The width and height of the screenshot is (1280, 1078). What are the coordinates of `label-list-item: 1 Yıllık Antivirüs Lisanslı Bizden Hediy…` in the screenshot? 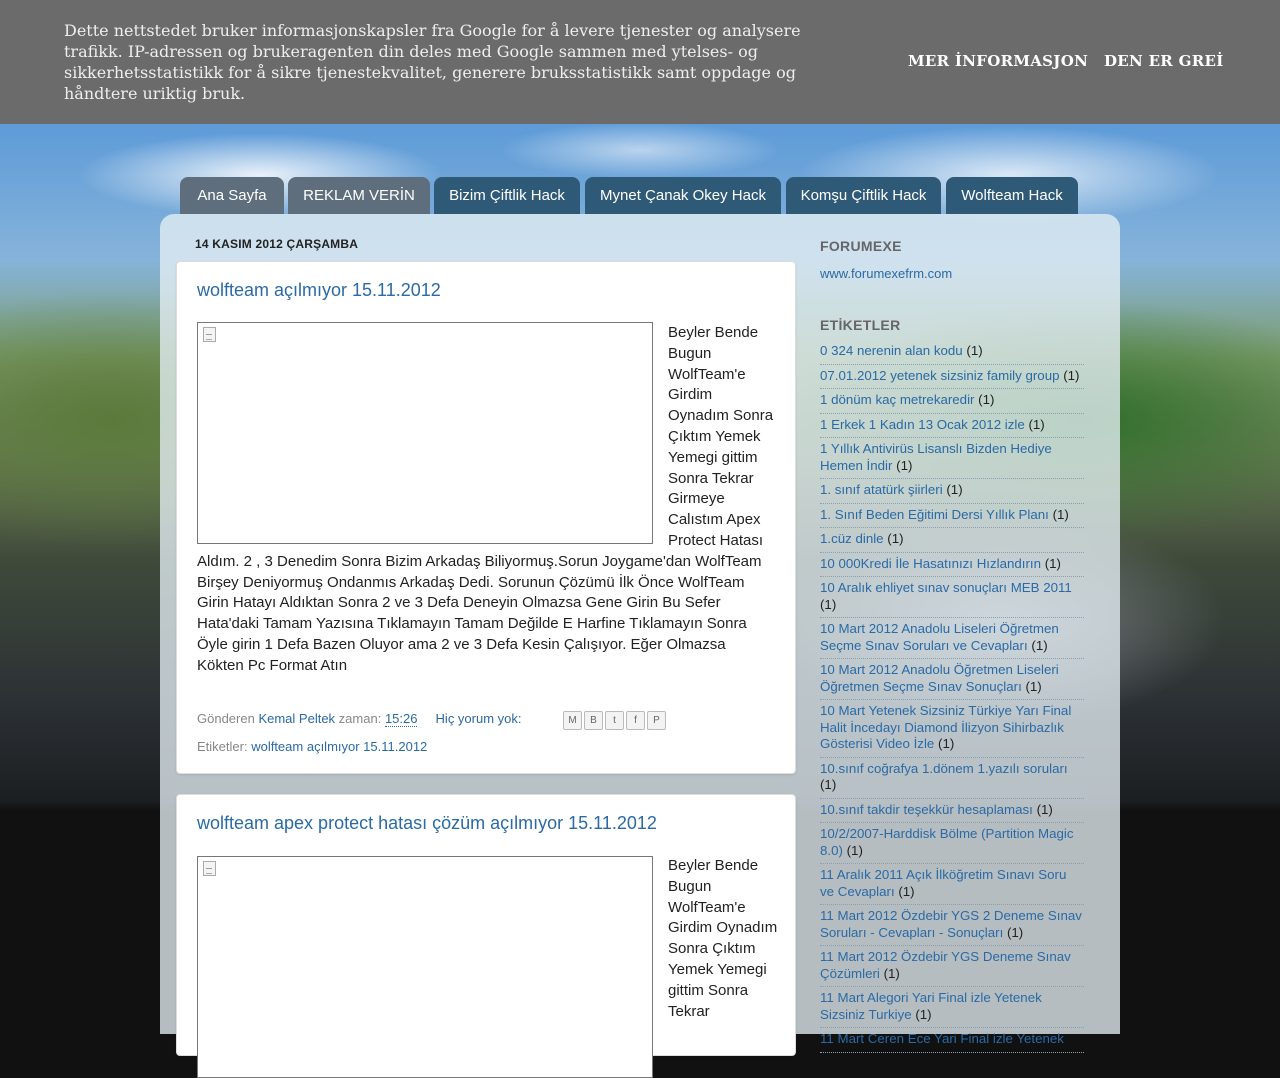 It's located at (952, 458).